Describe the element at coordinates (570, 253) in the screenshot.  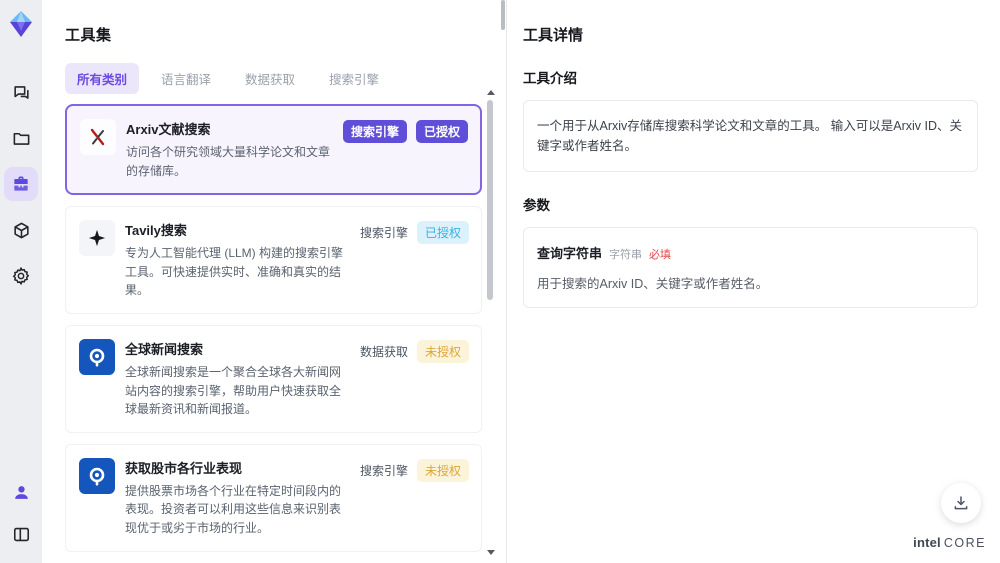
I see `param-name: 查询字符串` at that location.